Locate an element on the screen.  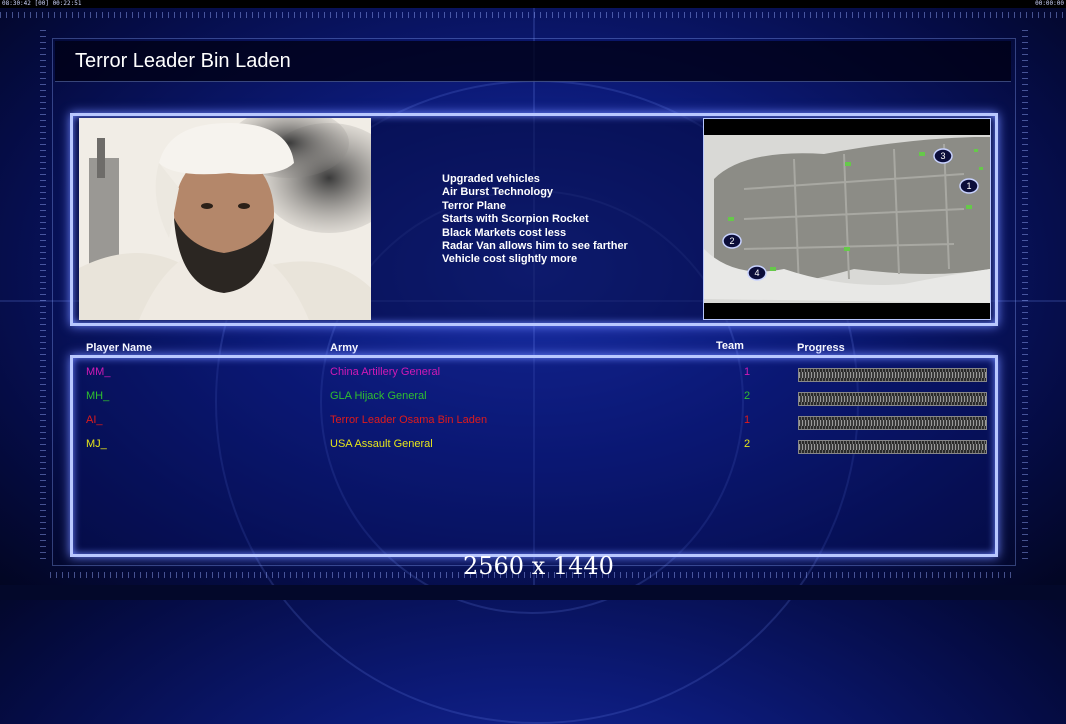
start-position-4: 4 is located at coordinates (756, 273).